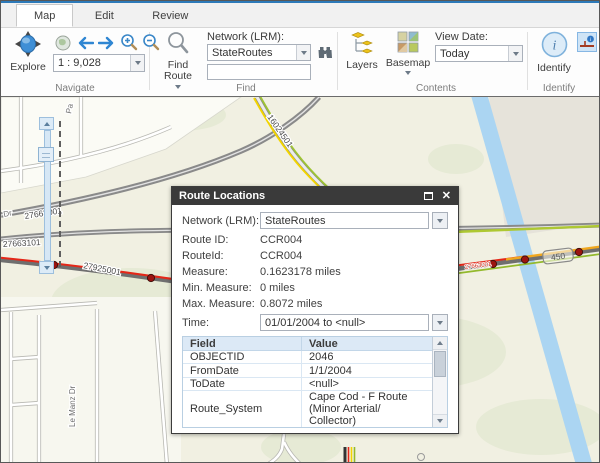 The height and width of the screenshot is (463, 600). I want to click on field-cell: Route_System, so click(226, 409).